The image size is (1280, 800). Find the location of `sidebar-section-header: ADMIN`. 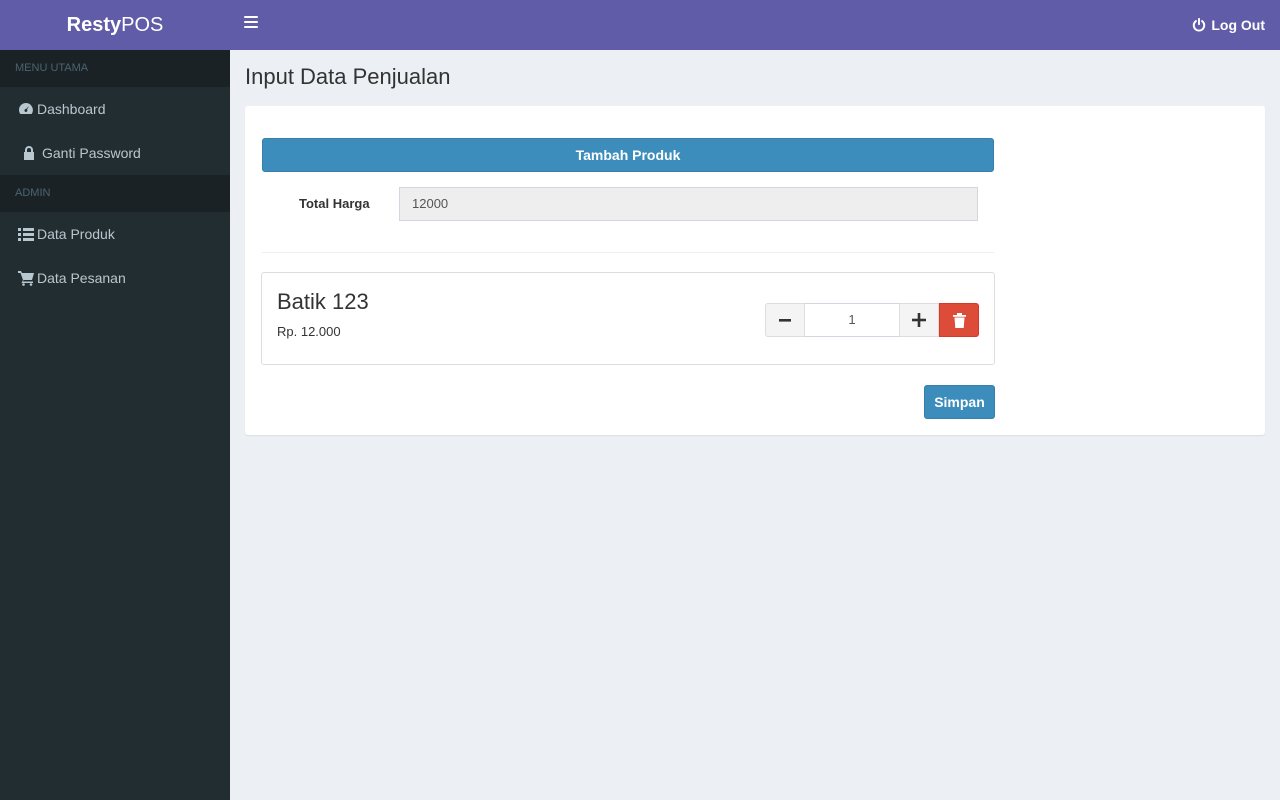

sidebar-section-header: ADMIN is located at coordinates (115, 193).